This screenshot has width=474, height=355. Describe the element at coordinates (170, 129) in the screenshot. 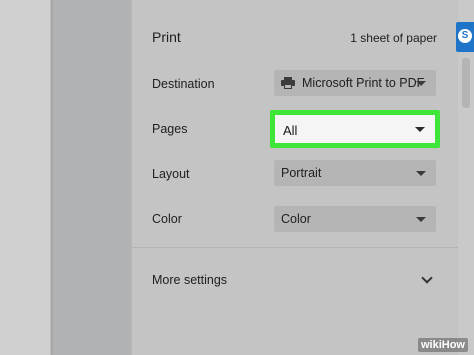

I see `pages-label: Pages` at that location.